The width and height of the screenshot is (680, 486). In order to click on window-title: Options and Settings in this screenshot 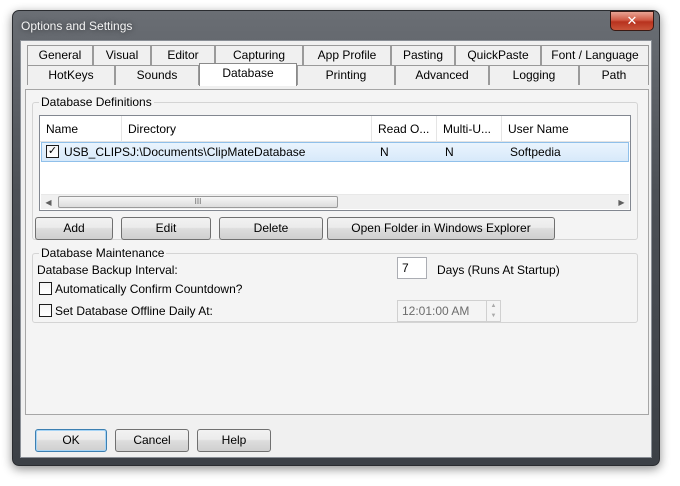, I will do `click(77, 26)`.